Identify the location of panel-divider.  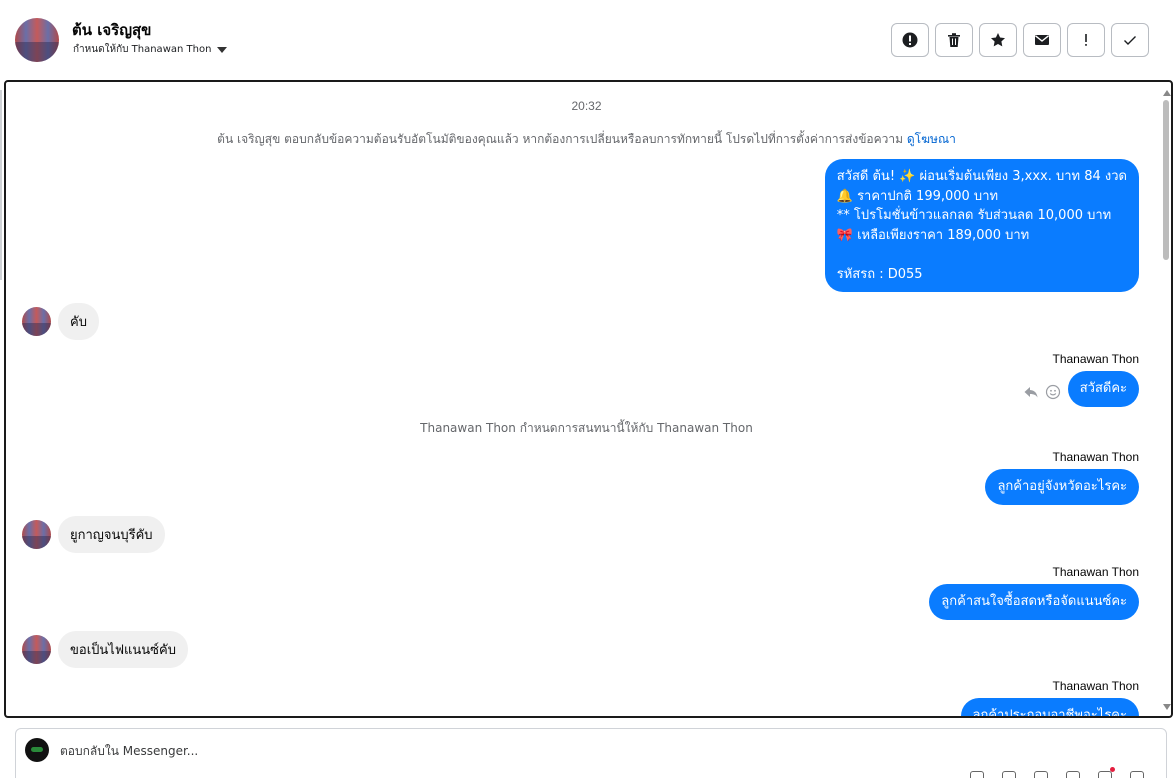
(1, 185).